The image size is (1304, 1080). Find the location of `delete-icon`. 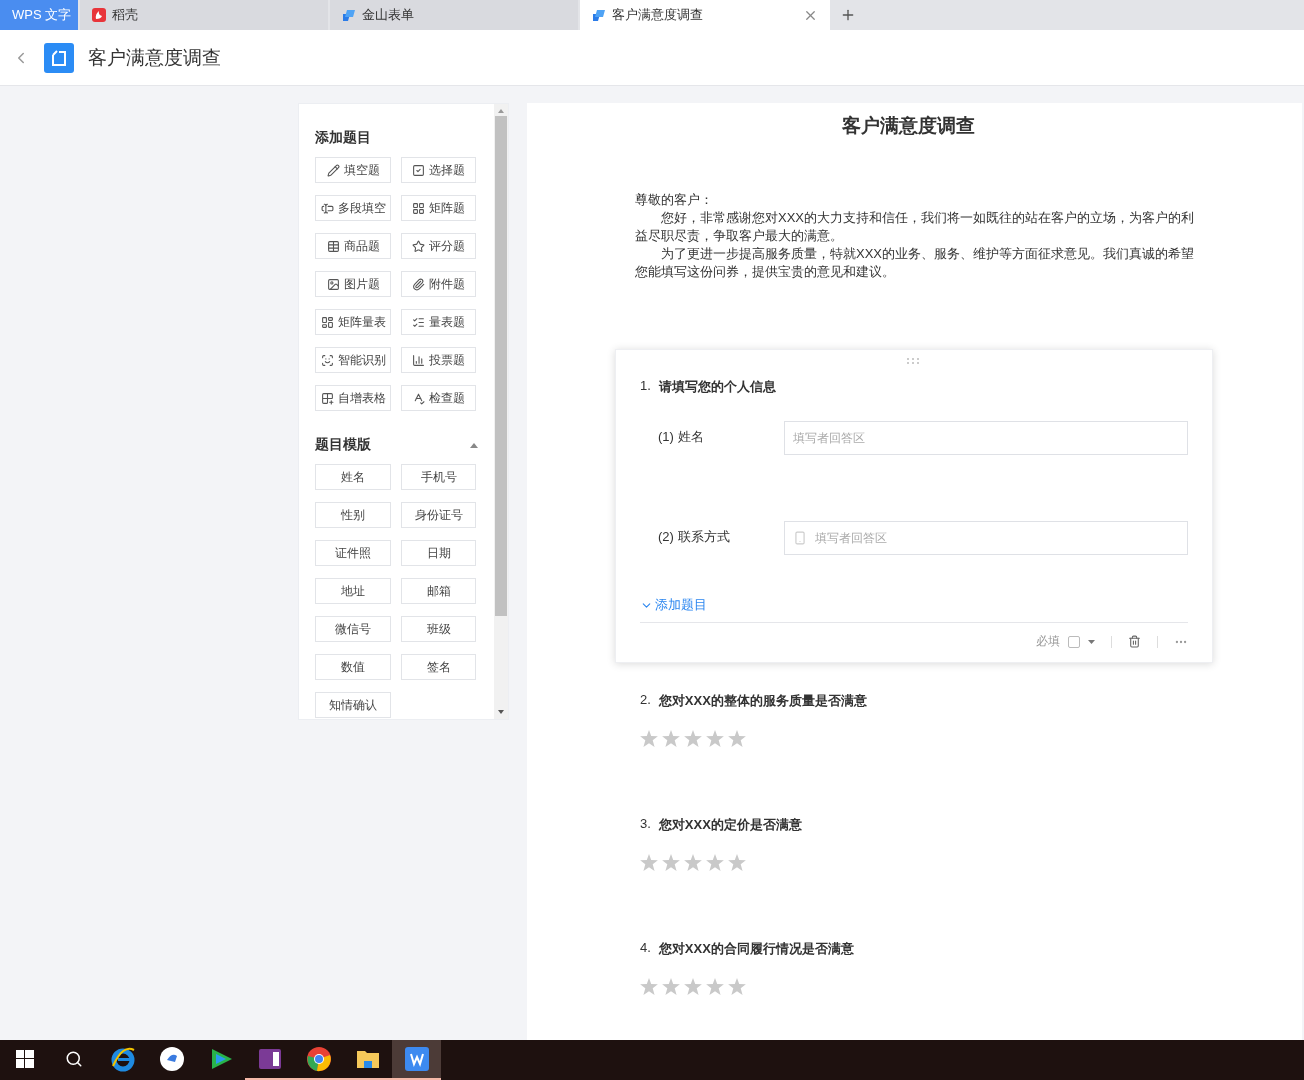

delete-icon is located at coordinates (1134, 641).